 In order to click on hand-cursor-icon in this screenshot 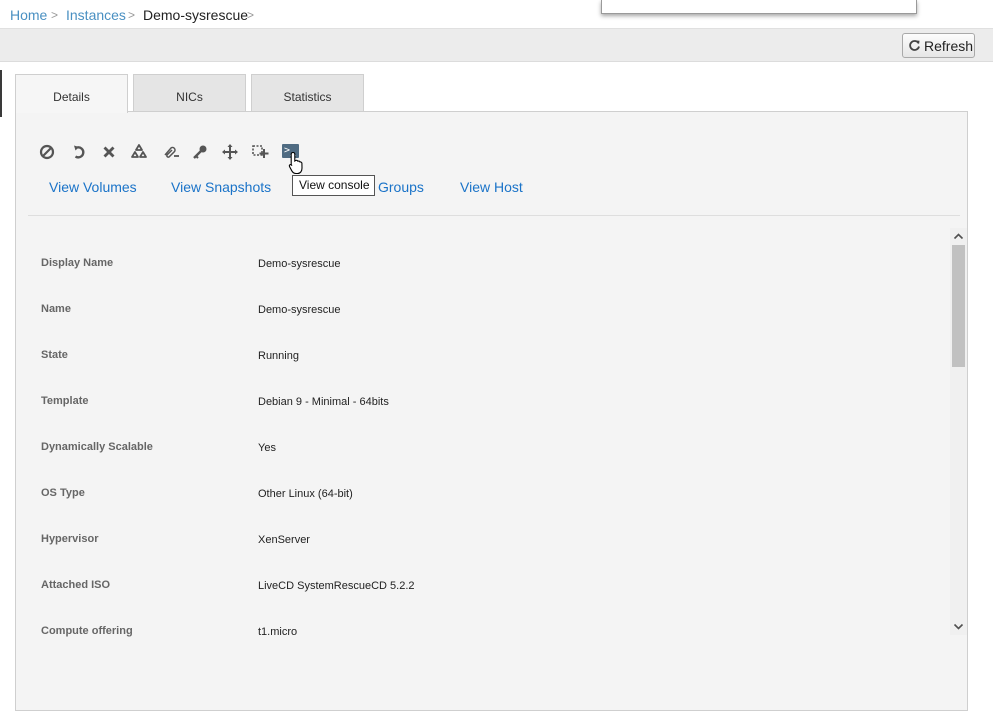, I will do `click(295, 163)`.